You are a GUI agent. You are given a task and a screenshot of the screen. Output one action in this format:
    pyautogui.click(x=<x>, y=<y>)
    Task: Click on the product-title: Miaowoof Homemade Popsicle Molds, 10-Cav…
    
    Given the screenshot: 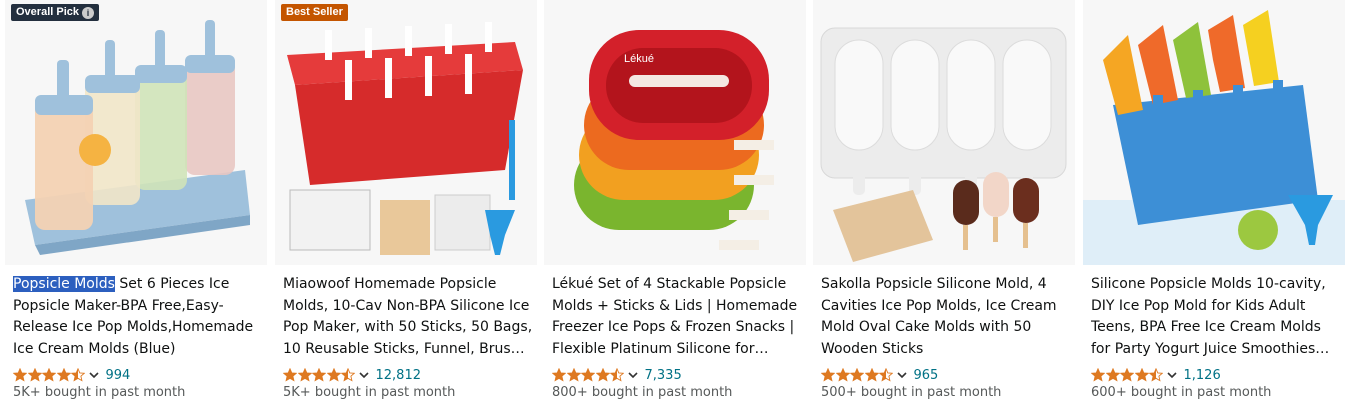 What is the action you would take?
    pyautogui.click(x=408, y=317)
    